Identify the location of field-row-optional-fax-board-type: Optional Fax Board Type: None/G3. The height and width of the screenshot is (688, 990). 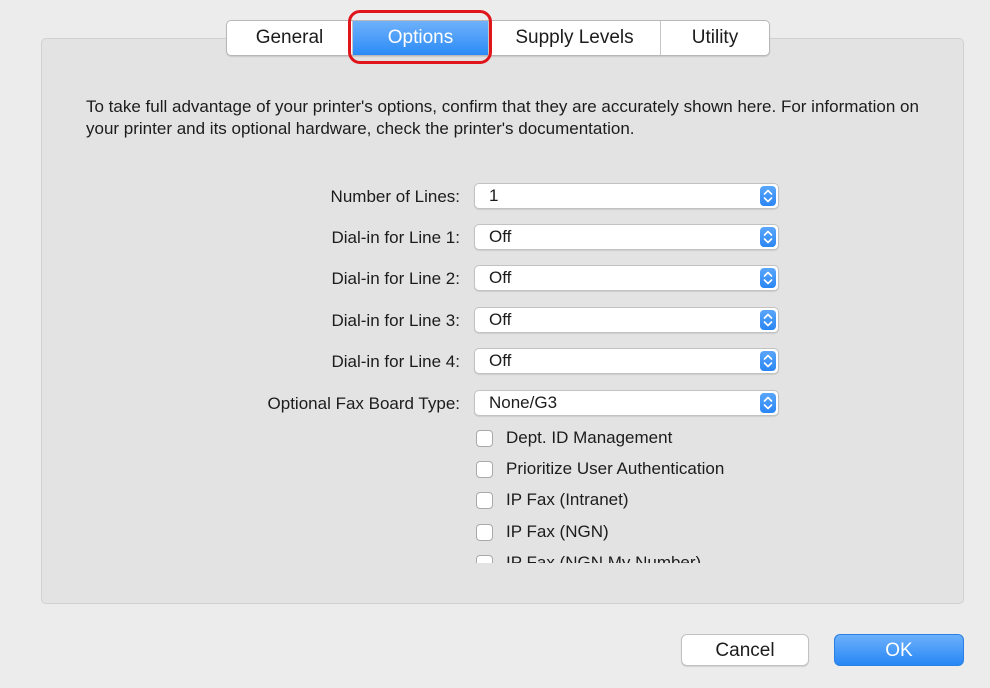
(495, 404).